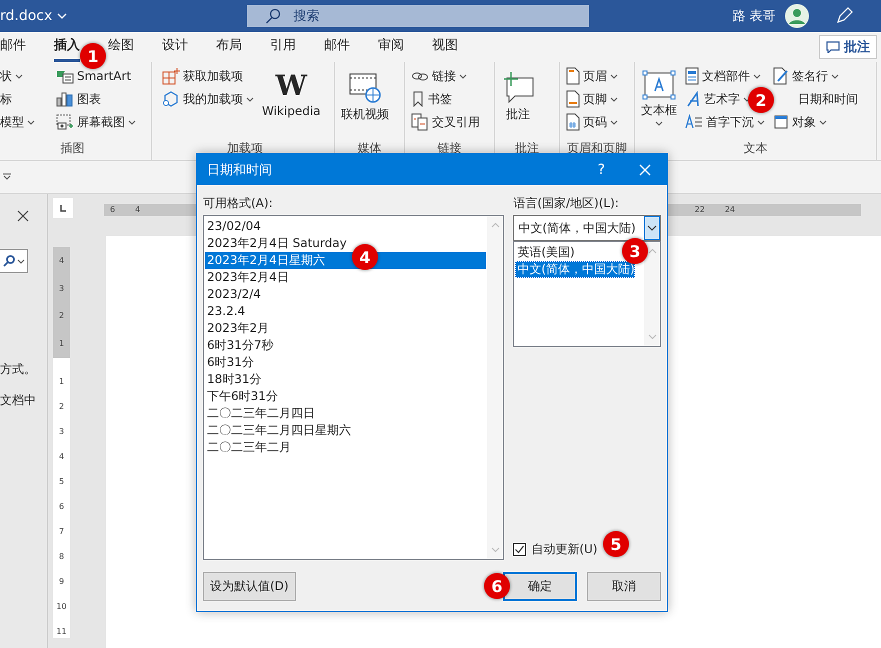 The width and height of the screenshot is (881, 648). I want to click on caret-icon, so click(62, 16).